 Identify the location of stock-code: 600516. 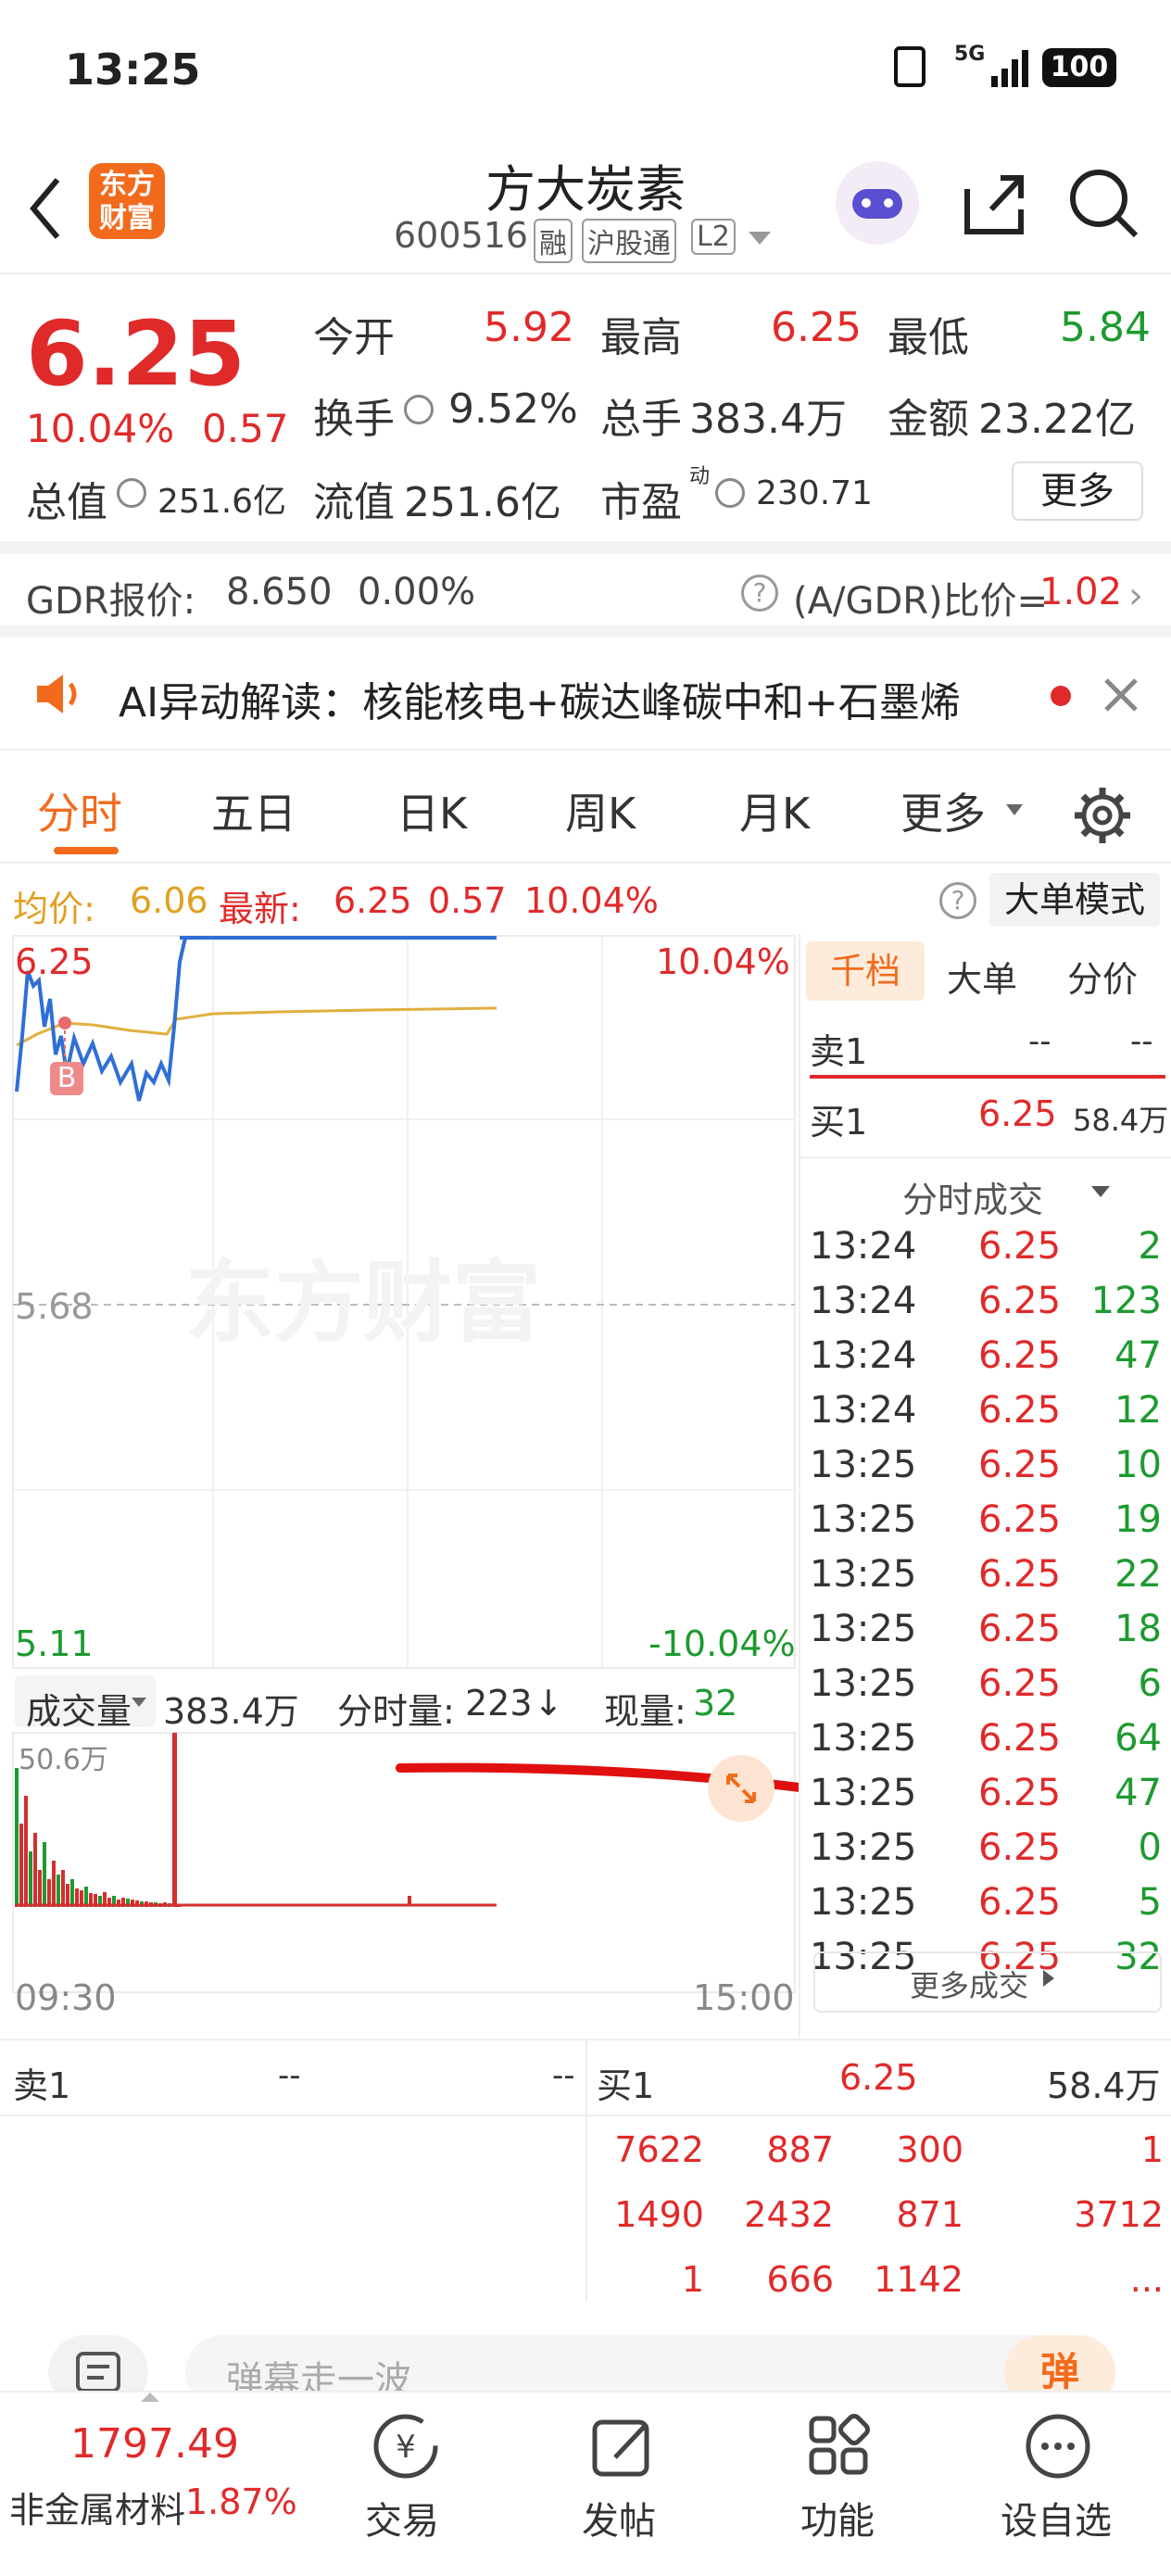
(462, 235).